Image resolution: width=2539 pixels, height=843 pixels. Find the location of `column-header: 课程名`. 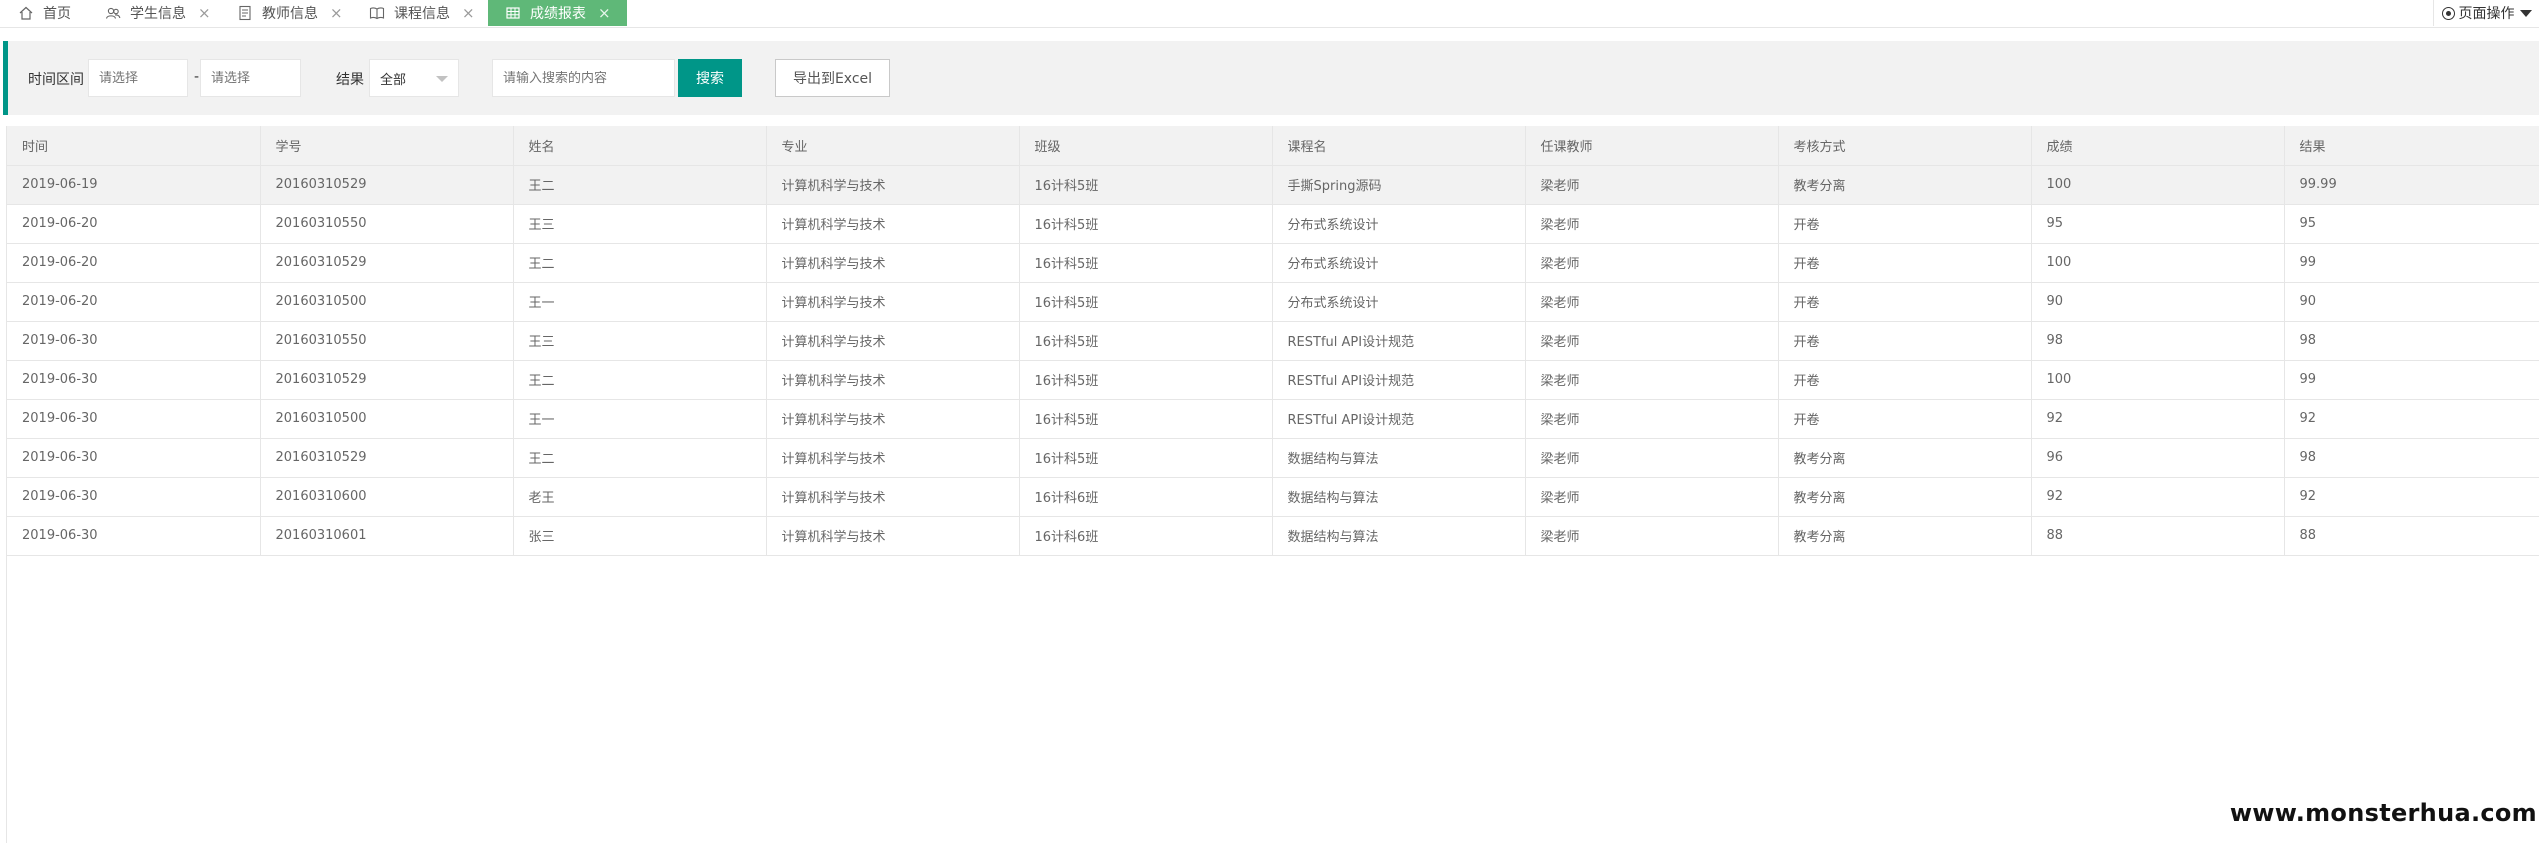

column-header: 课程名 is located at coordinates (1399, 146).